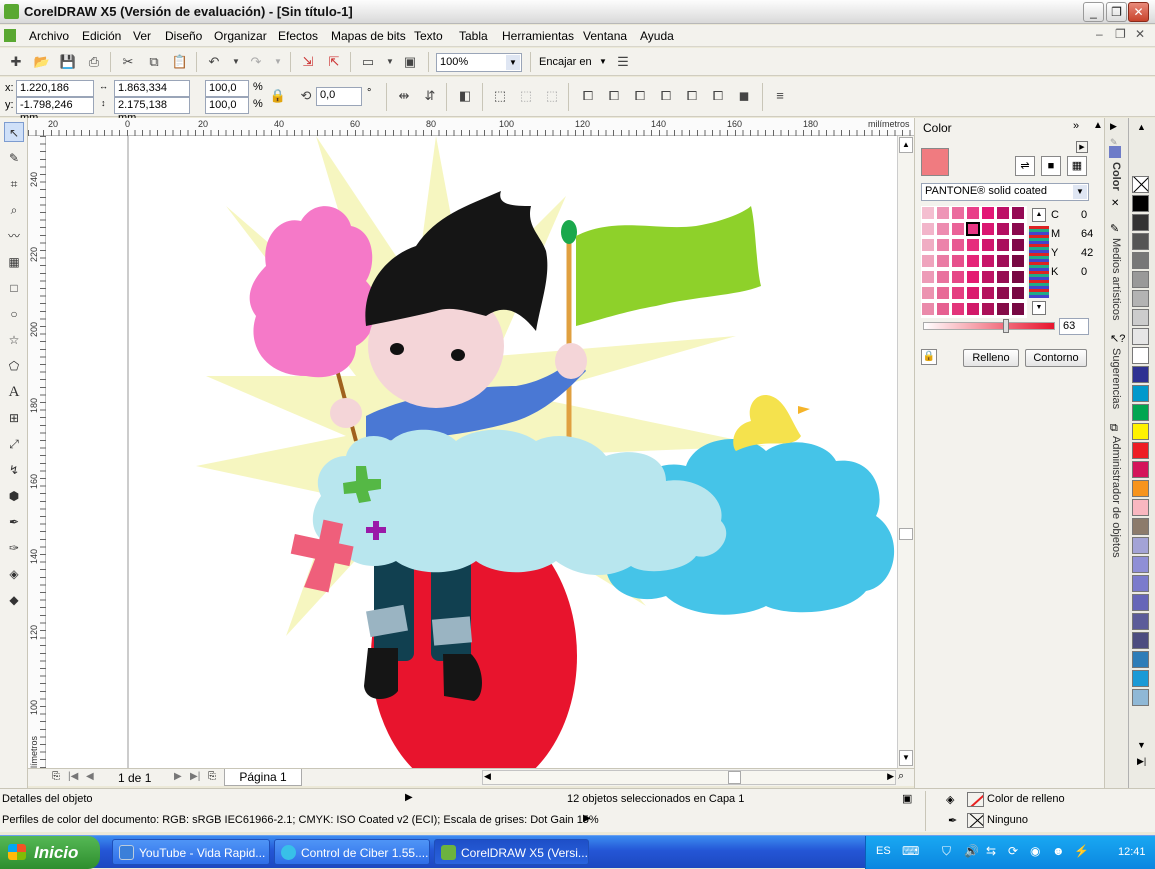  I want to click on align-distribute-icon: ≡, so click(780, 96).